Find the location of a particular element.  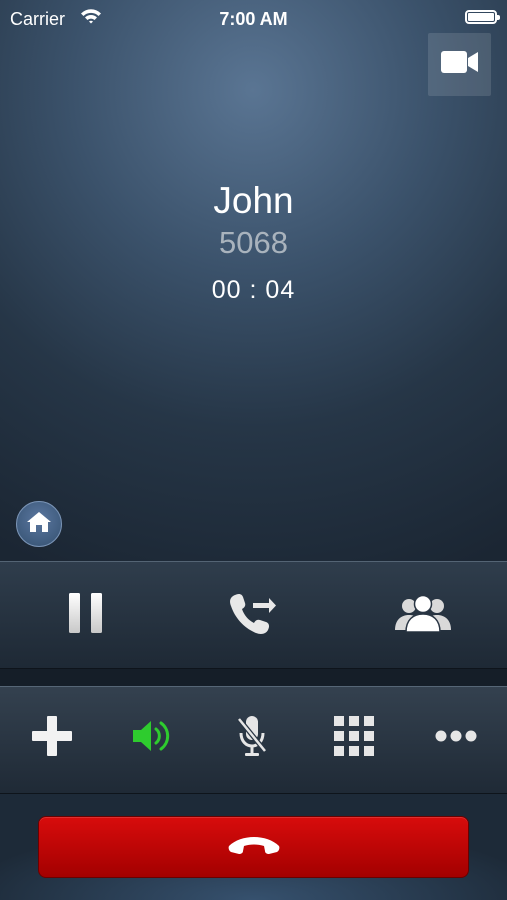

add-call-button is located at coordinates (52, 738).